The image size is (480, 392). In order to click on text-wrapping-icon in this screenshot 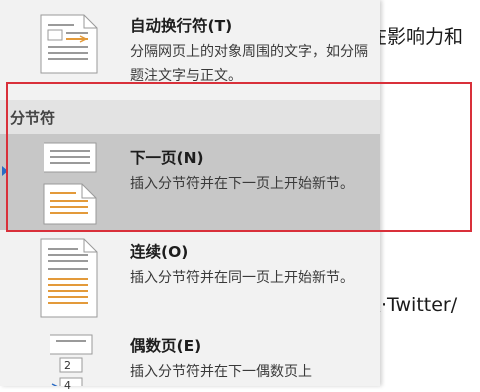, I will do `click(69, 44)`.